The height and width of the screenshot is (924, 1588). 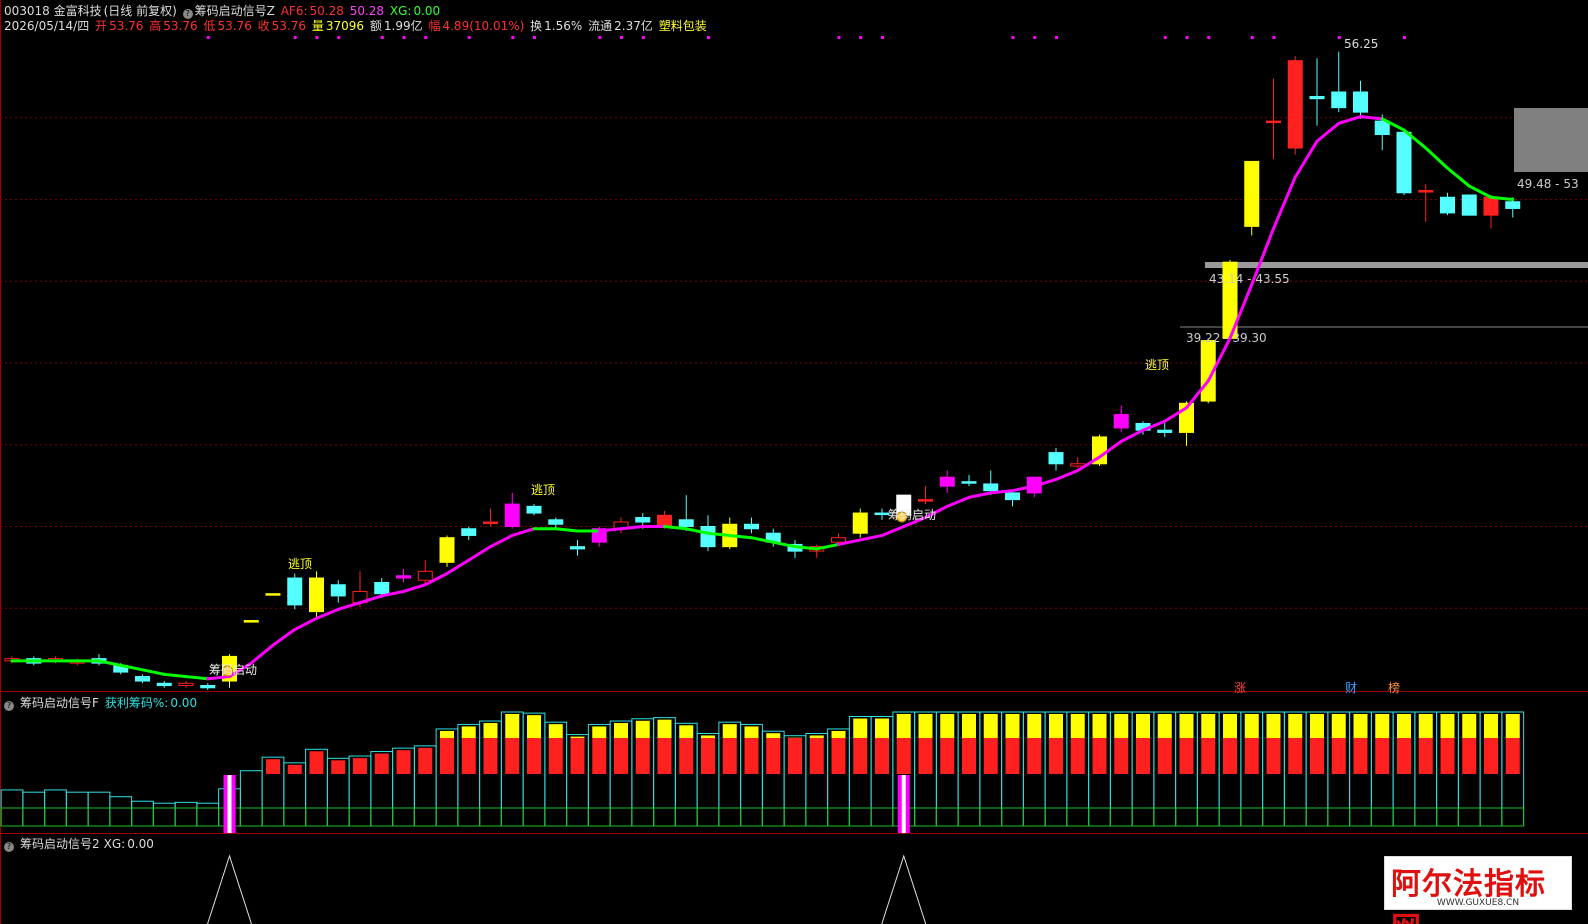 What do you see at coordinates (0, 462) in the screenshot?
I see `left-border` at bounding box center [0, 462].